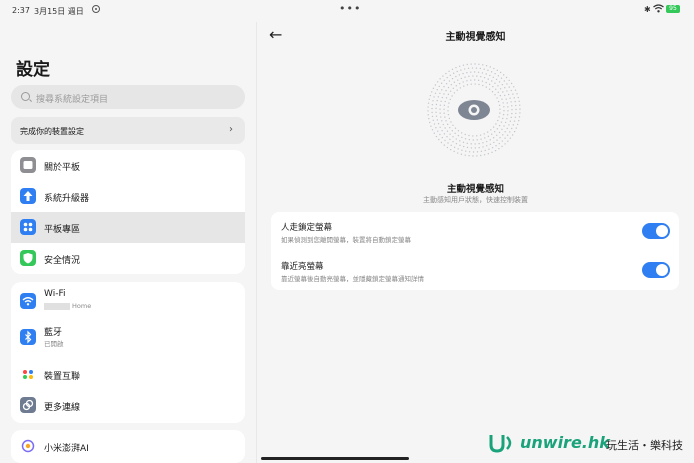 This screenshot has width=694, height=463. What do you see at coordinates (352, 279) in the screenshot?
I see `setting-description: 靠近螢幕後自動亮螢幕，並隱藏鎖定螢幕通知詳情` at bounding box center [352, 279].